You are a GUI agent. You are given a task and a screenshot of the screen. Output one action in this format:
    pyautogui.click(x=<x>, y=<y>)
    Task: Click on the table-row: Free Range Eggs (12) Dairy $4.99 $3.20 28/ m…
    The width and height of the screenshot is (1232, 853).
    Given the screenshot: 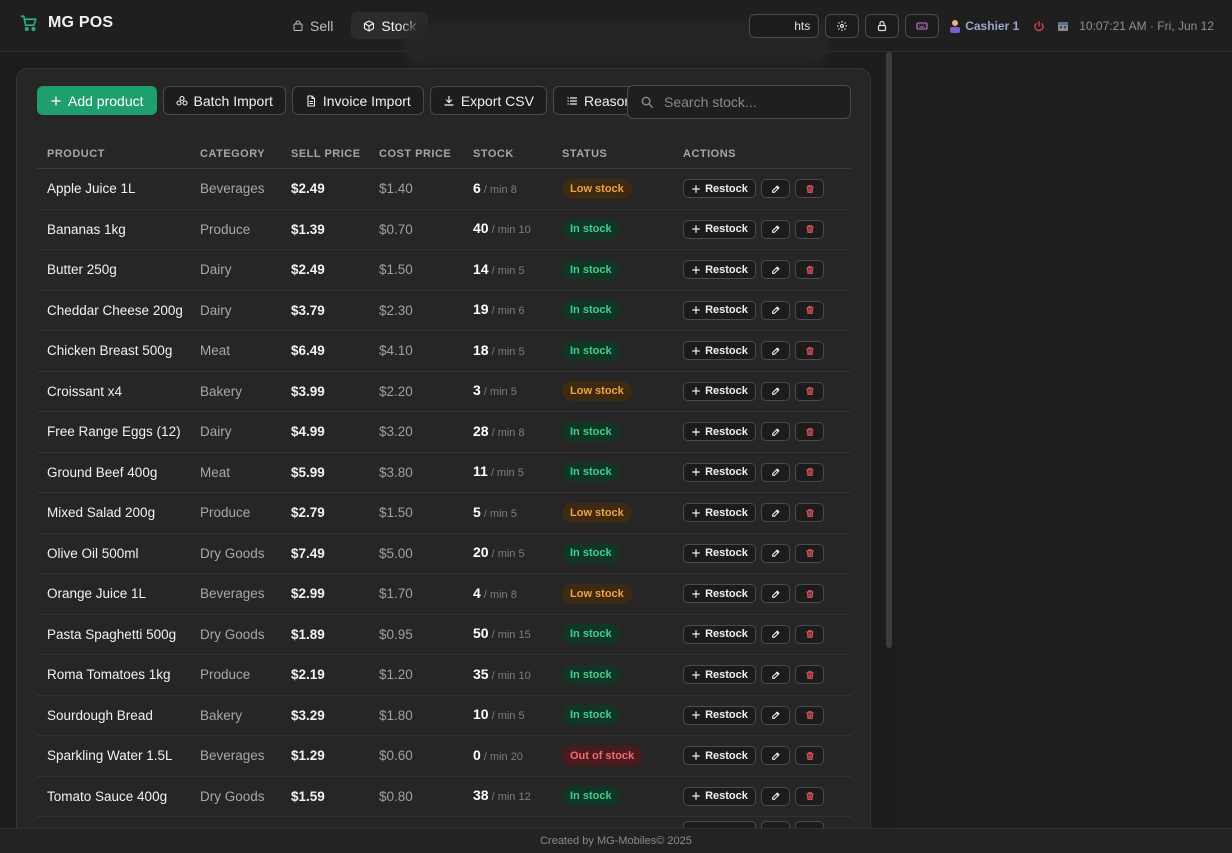 What is the action you would take?
    pyautogui.click(x=444, y=432)
    